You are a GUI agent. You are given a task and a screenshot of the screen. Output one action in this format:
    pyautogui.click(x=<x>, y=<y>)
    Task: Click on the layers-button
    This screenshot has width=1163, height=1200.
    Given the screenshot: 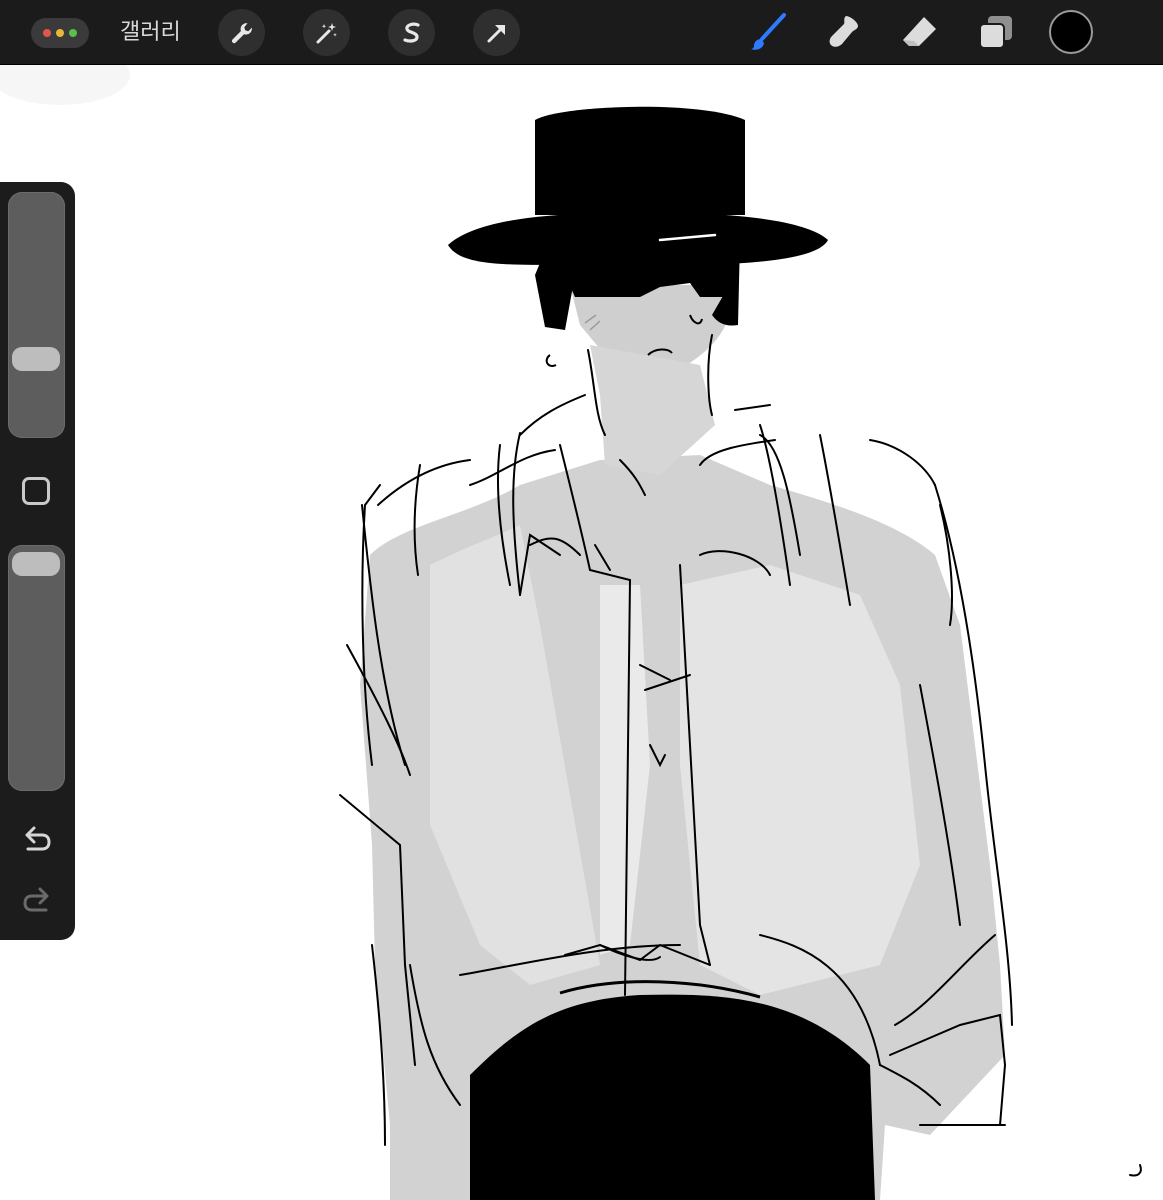 What is the action you would take?
    pyautogui.click(x=996, y=32)
    